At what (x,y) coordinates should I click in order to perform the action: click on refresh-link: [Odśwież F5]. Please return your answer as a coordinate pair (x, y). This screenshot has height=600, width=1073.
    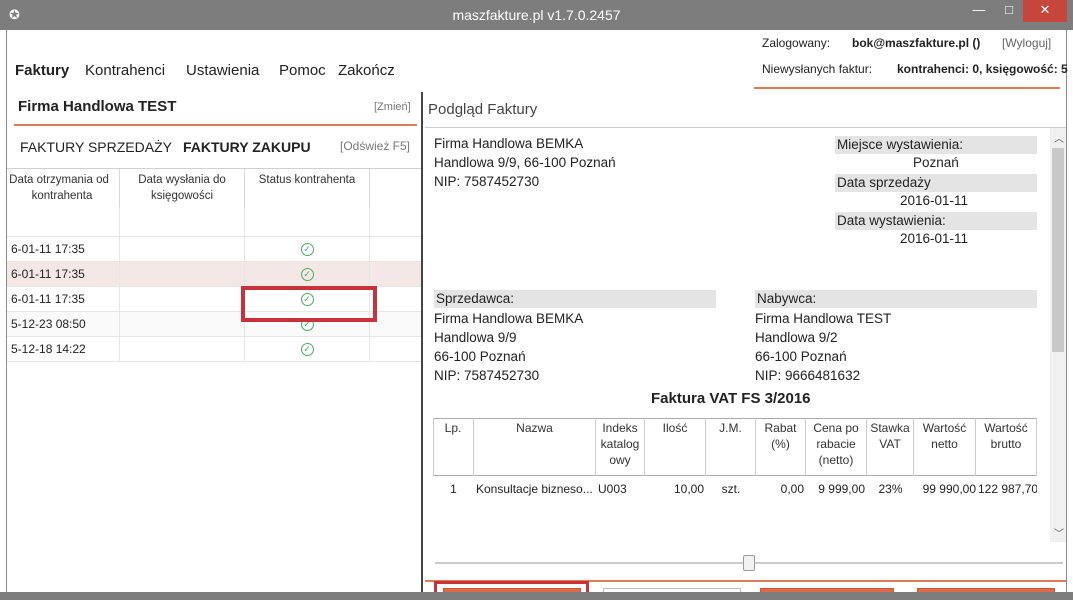
    Looking at the image, I should click on (375, 146).